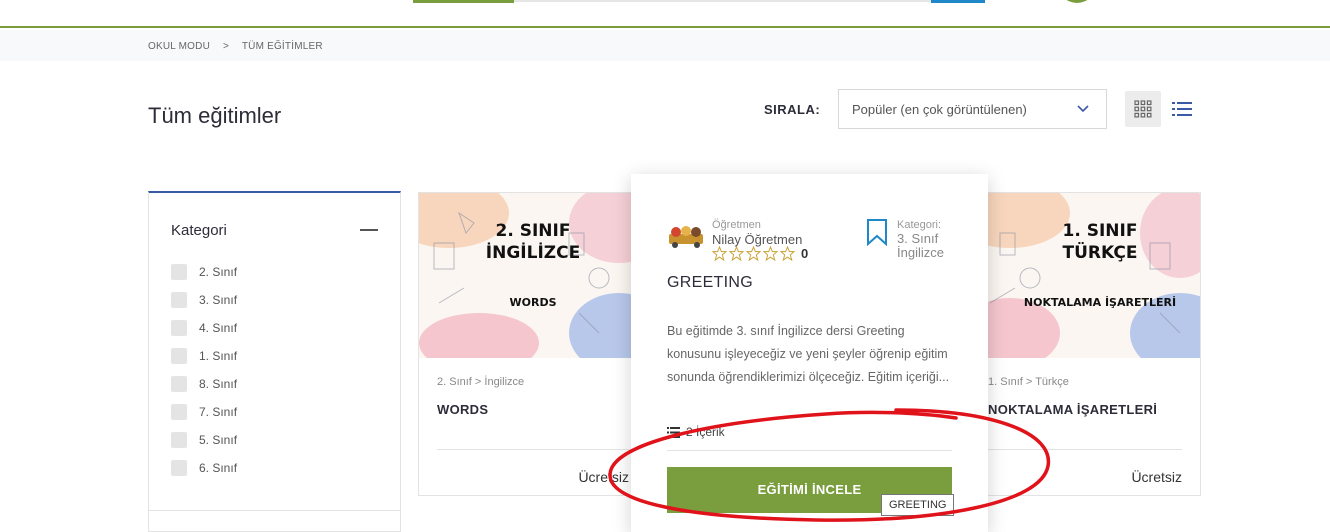 The height and width of the screenshot is (532, 1330). What do you see at coordinates (919, 225) in the screenshot?
I see `category-label: Kategori:` at bounding box center [919, 225].